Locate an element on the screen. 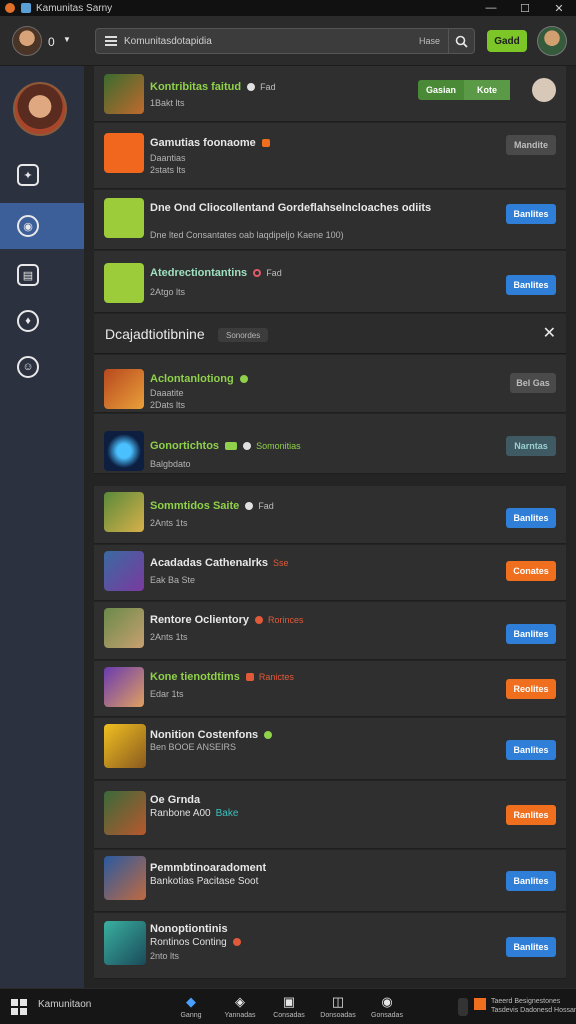  action-group: Gasian Kote is located at coordinates (464, 90).